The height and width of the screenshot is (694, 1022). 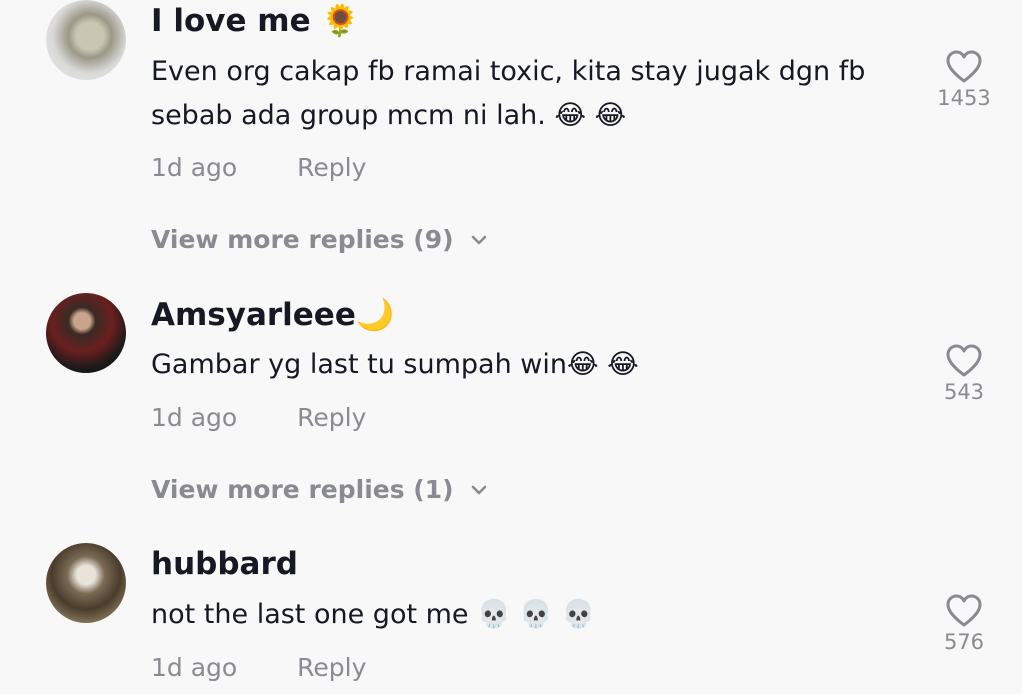 What do you see at coordinates (224, 564) in the screenshot?
I see `comment-username: hubbard` at bounding box center [224, 564].